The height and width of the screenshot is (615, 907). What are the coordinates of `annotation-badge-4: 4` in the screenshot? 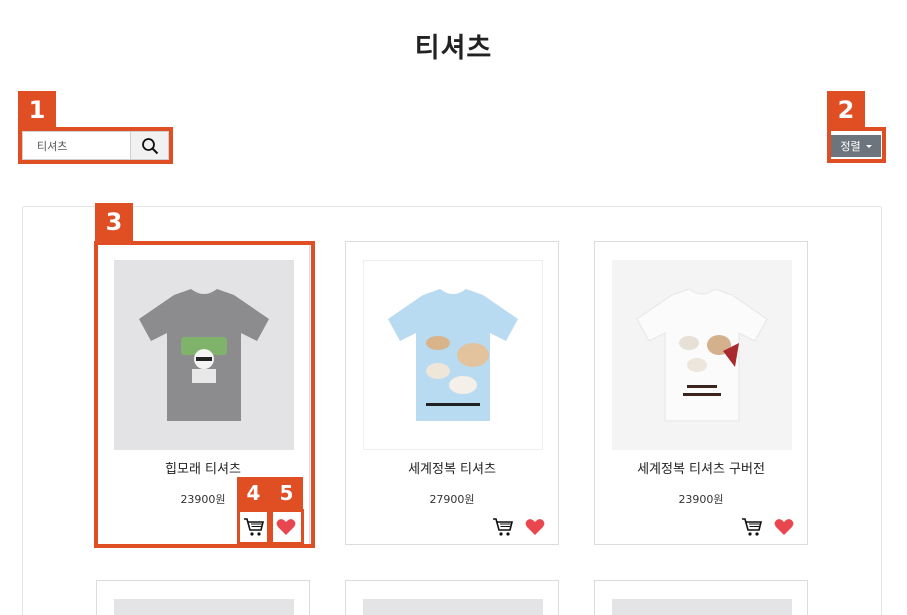 It's located at (253, 493).